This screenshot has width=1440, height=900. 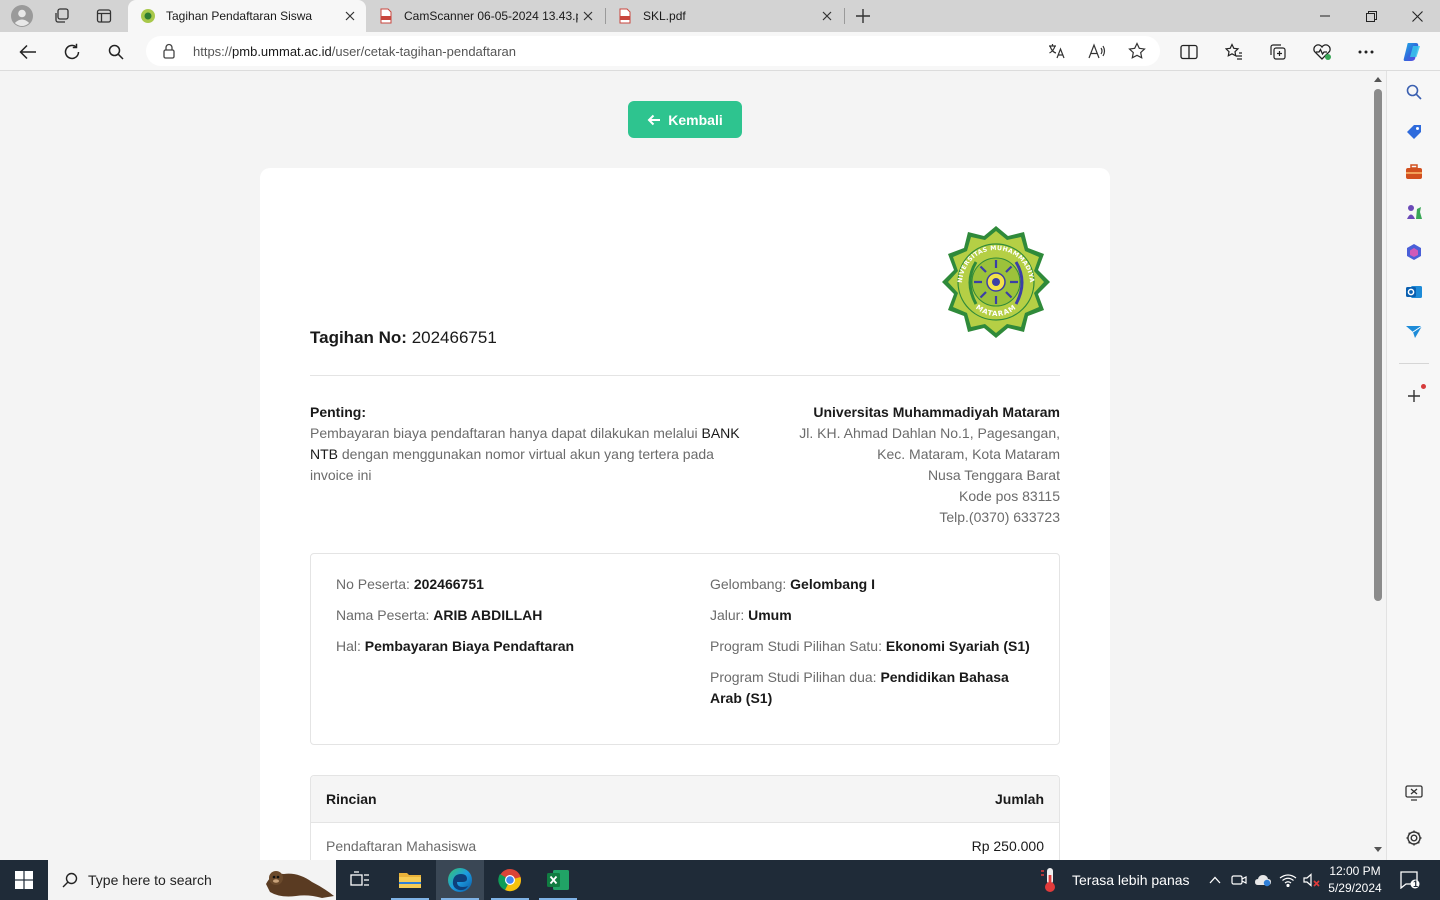 What do you see at coordinates (957, 646) in the screenshot?
I see `info-value: Ekonomi Syariah (S1)` at bounding box center [957, 646].